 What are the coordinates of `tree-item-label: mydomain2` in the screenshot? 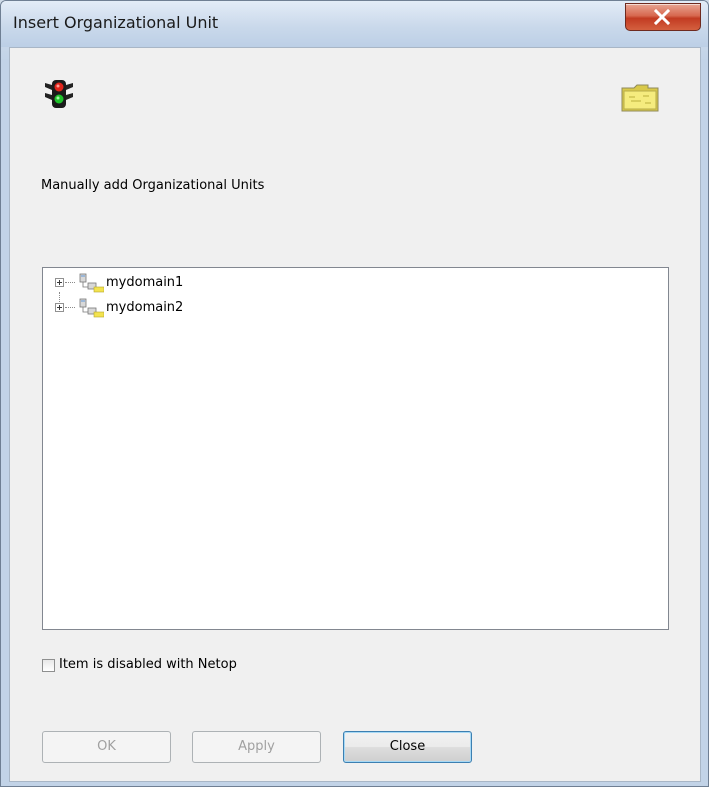 It's located at (144, 307).